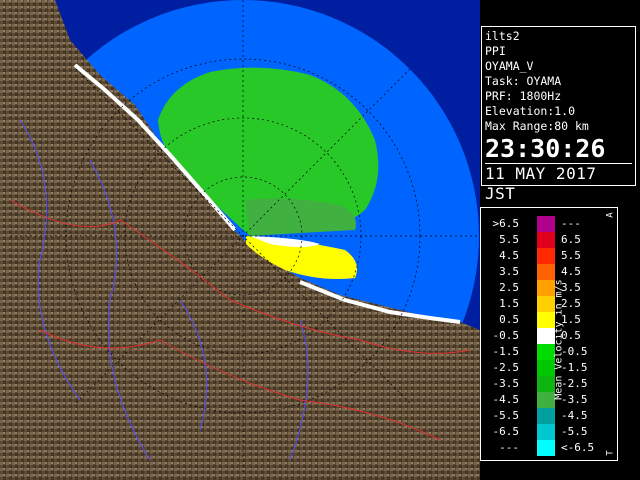  What do you see at coordinates (574, 415) in the screenshot?
I see `legend-upper-bound: -4.5` at bounding box center [574, 415].